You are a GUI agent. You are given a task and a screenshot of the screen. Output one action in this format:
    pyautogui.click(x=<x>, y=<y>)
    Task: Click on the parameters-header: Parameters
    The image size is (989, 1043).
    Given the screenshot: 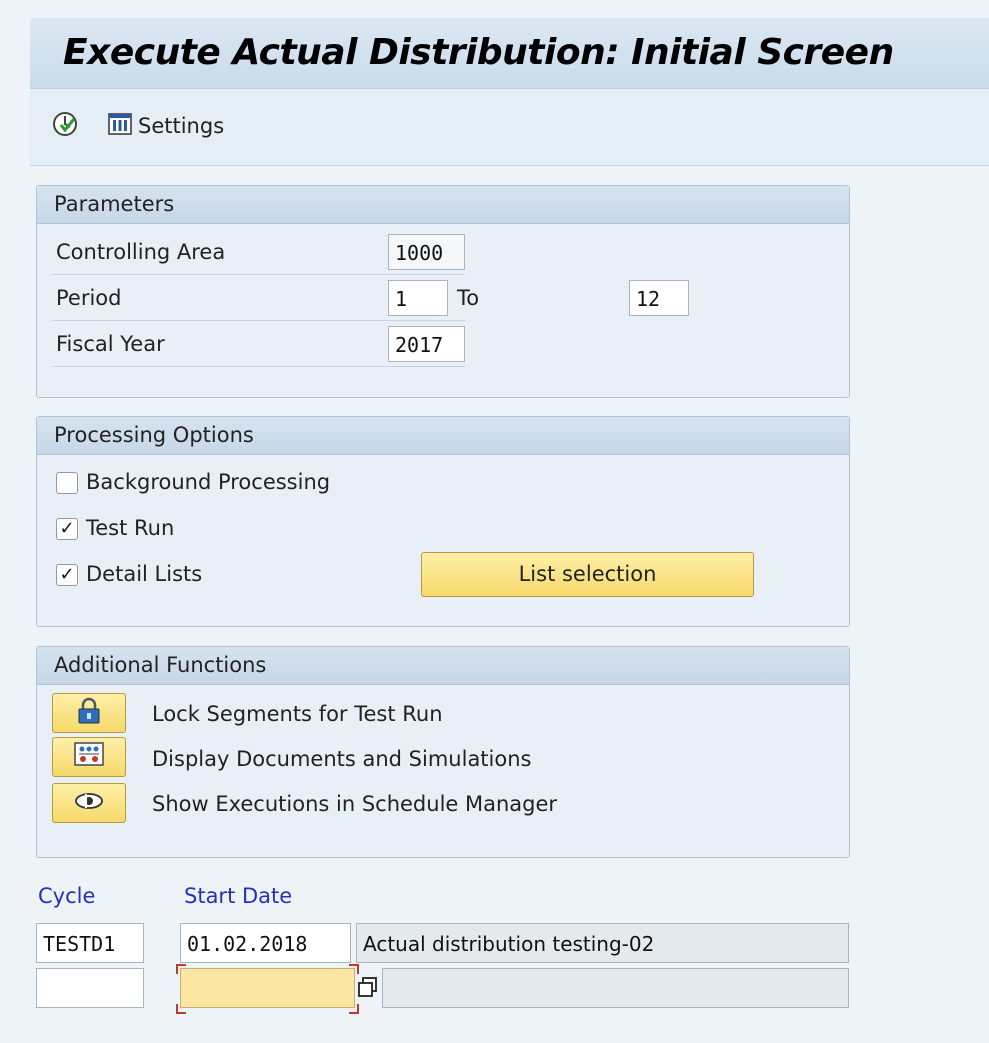 What is the action you would take?
    pyautogui.click(x=443, y=205)
    